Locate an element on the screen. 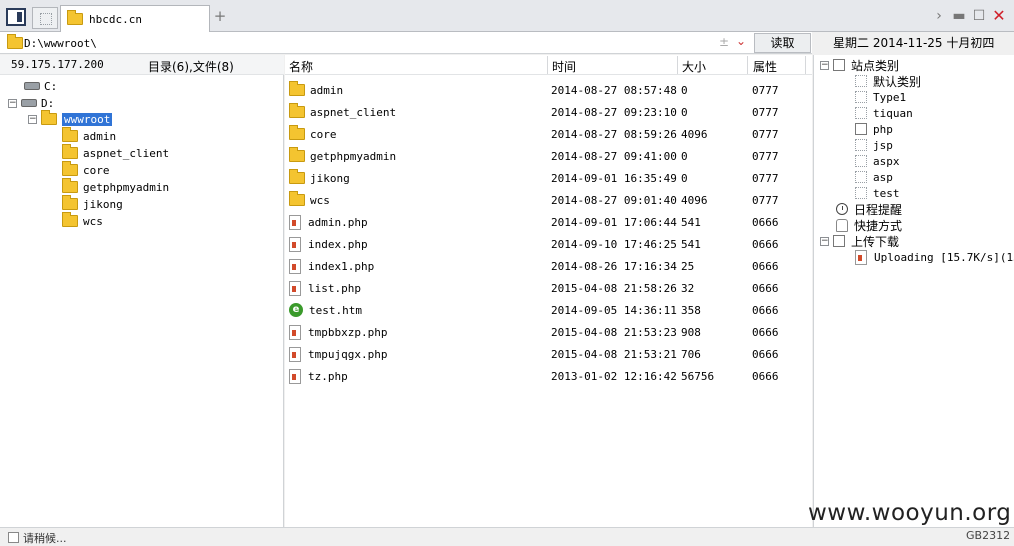 The height and width of the screenshot is (546, 1014). tree-node-c: C: is located at coordinates (40, 86).